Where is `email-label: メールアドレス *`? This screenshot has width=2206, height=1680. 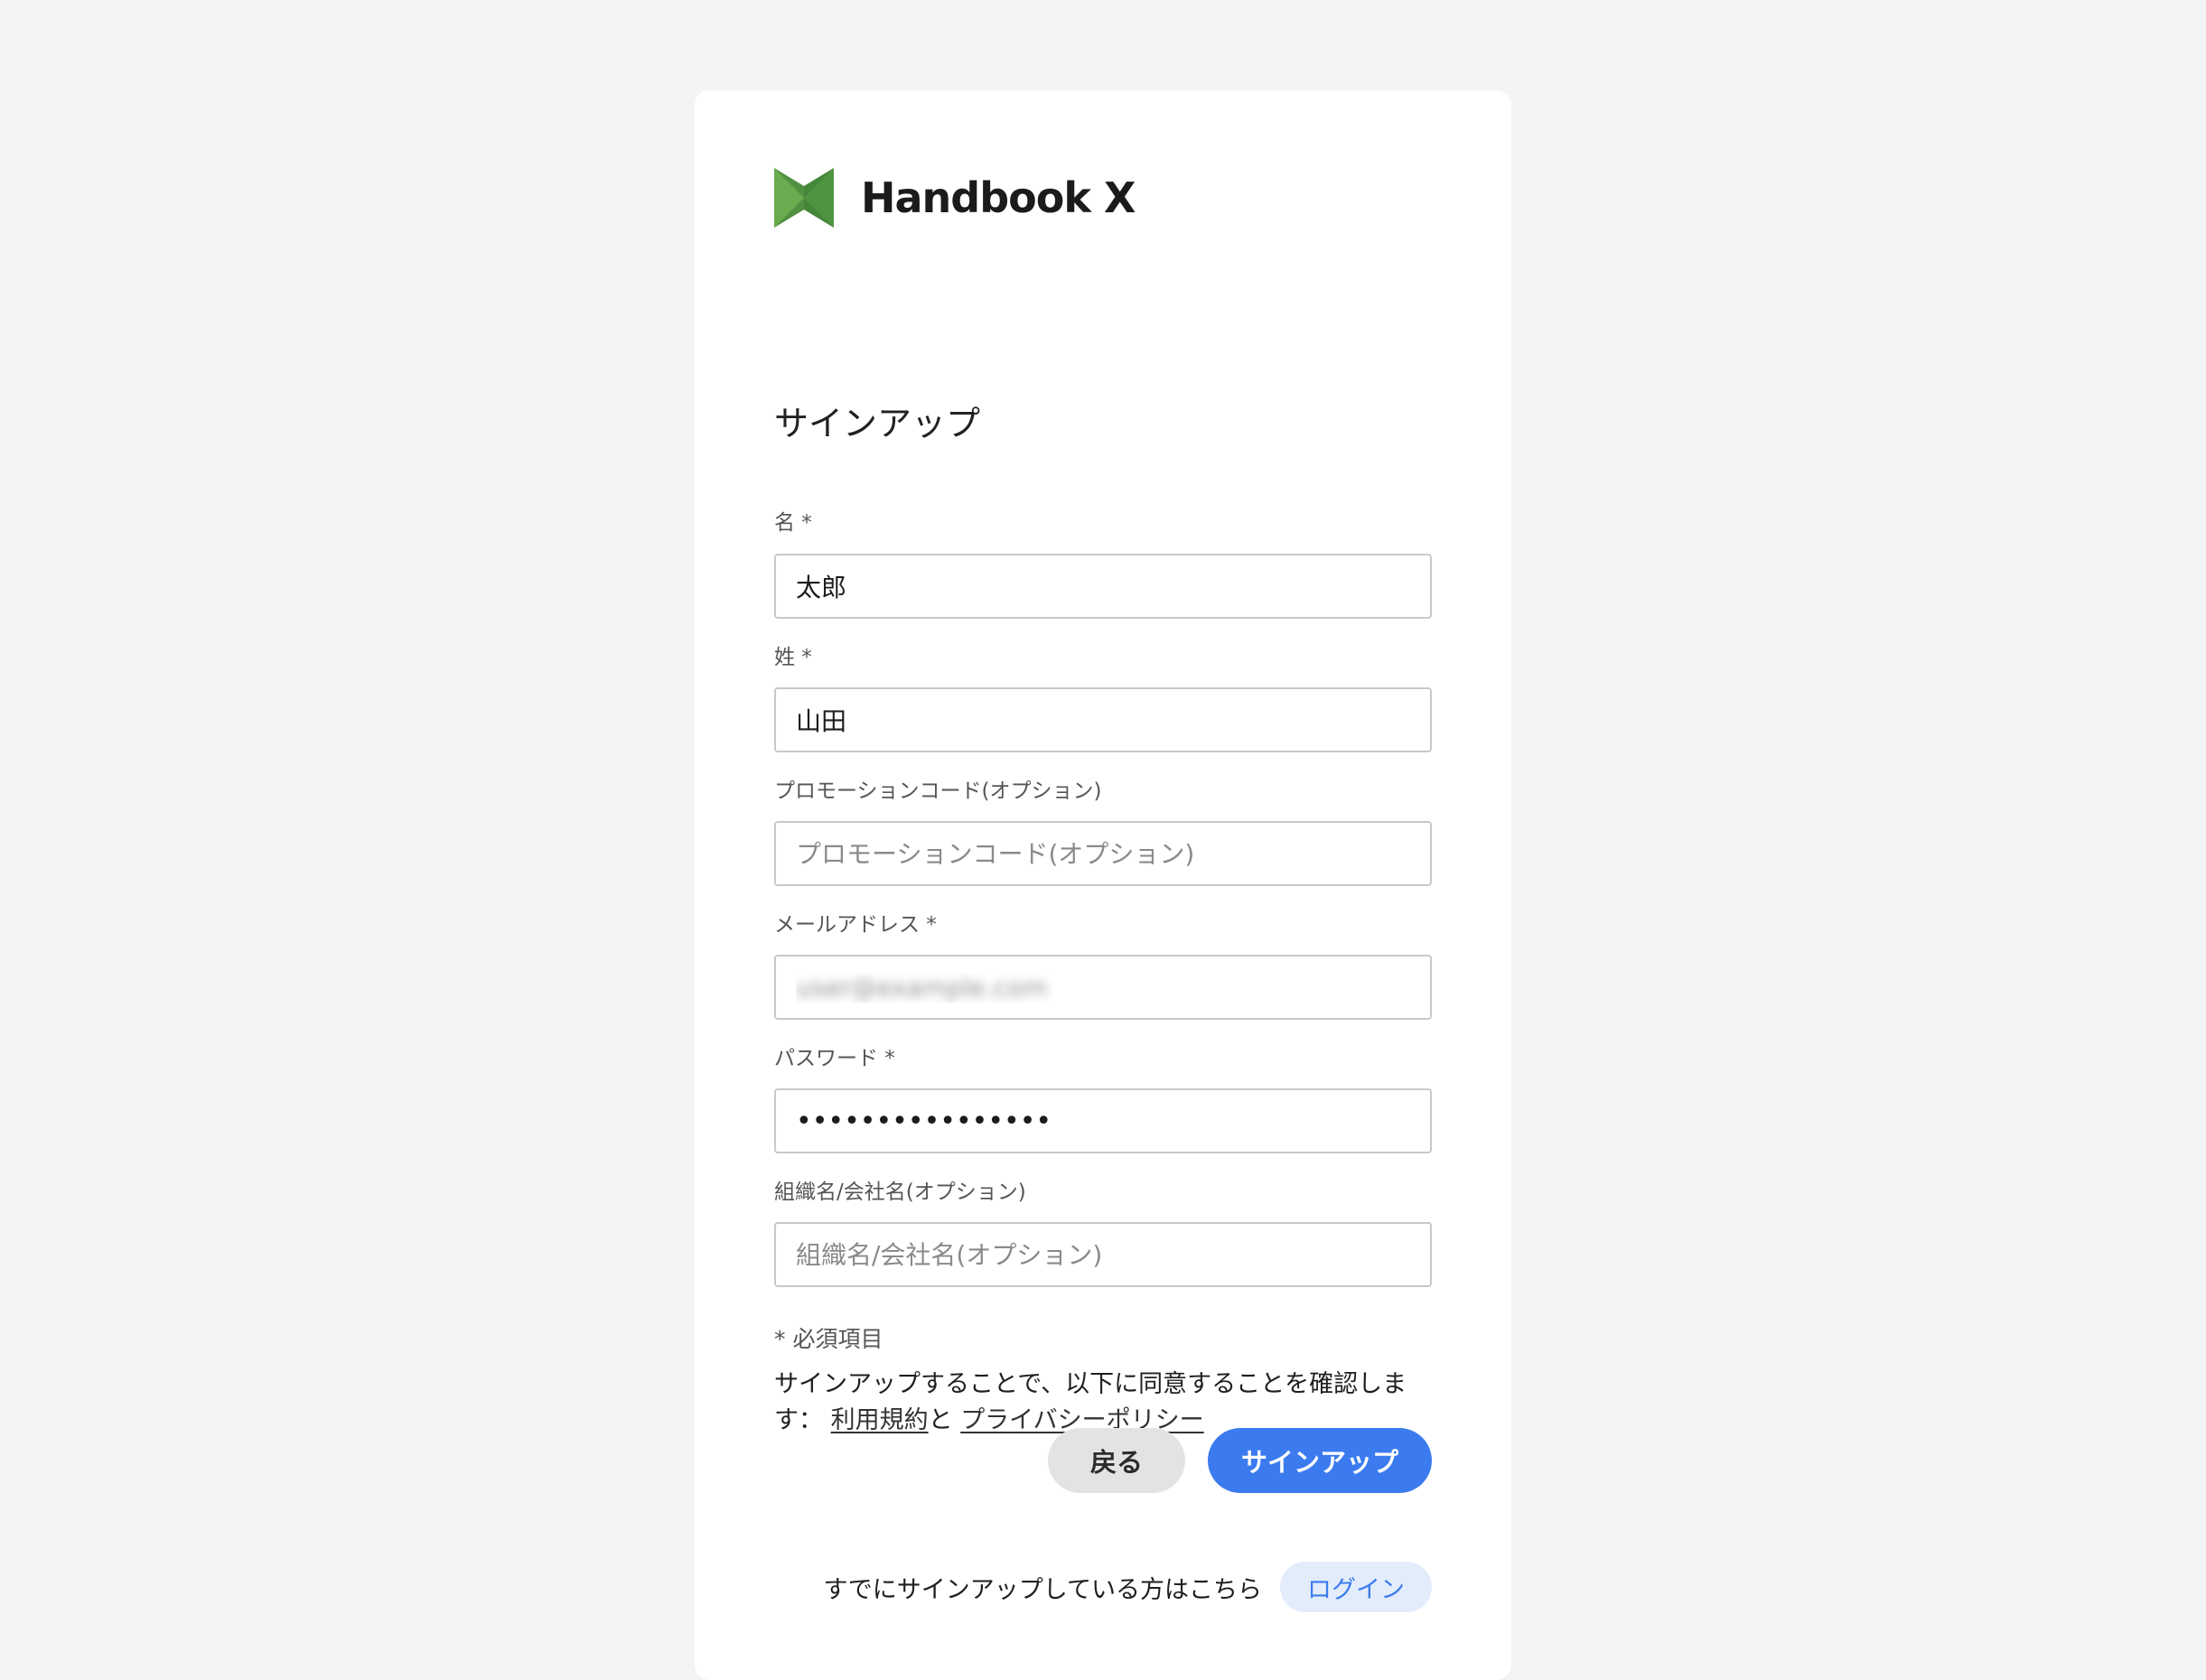 email-label: メールアドレス * is located at coordinates (855, 925).